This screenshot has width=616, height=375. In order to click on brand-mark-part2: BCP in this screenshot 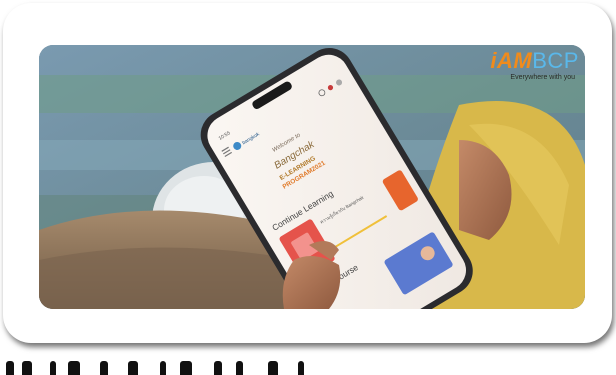, I will do `click(555, 60)`.